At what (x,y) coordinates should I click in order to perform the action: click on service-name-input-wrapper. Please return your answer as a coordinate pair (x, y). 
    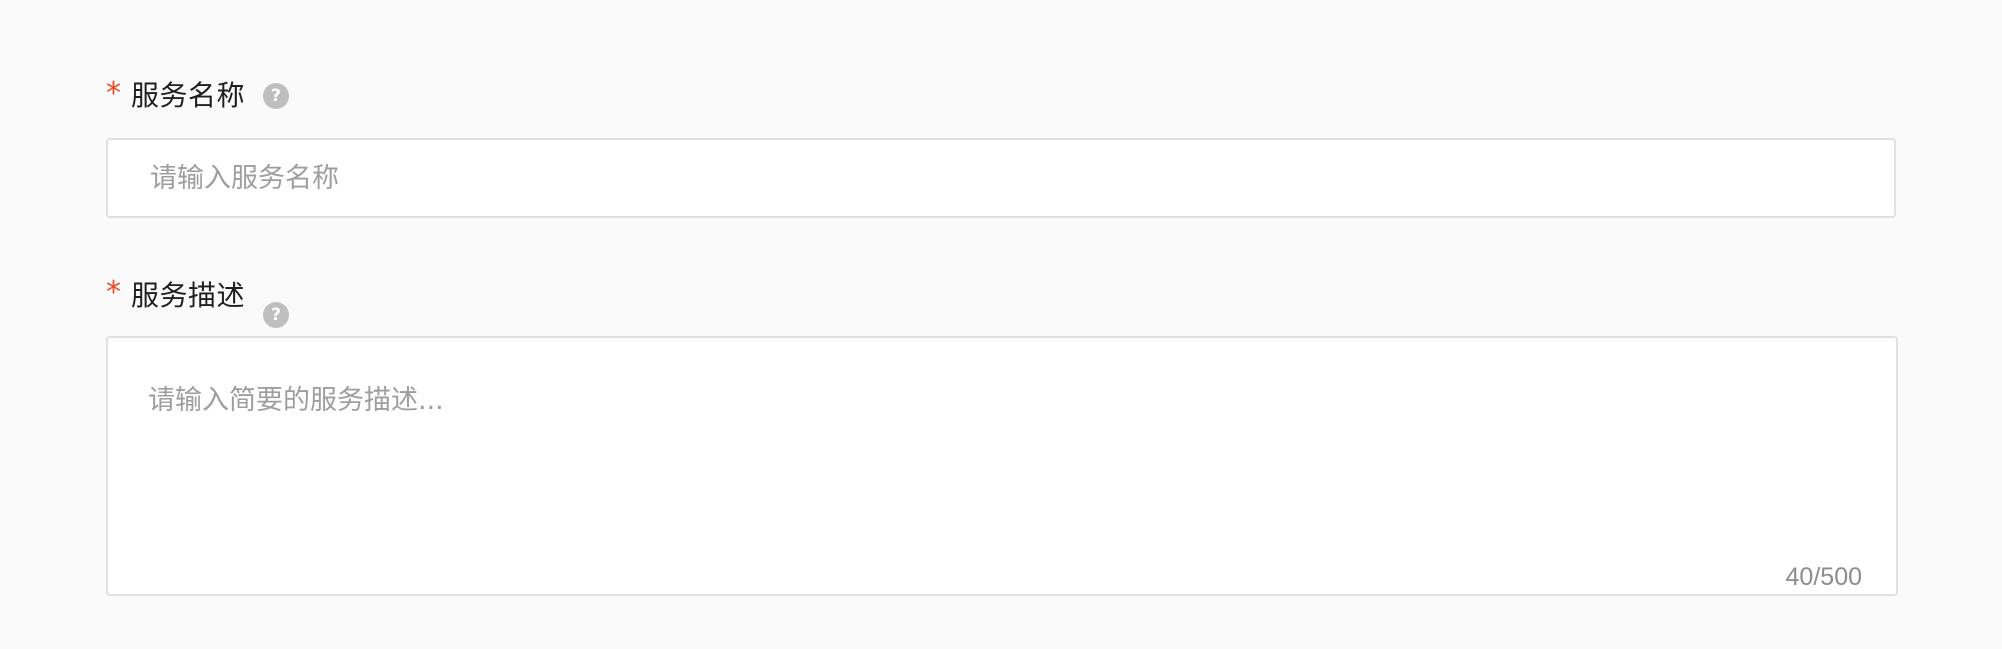
    Looking at the image, I should click on (1001, 178).